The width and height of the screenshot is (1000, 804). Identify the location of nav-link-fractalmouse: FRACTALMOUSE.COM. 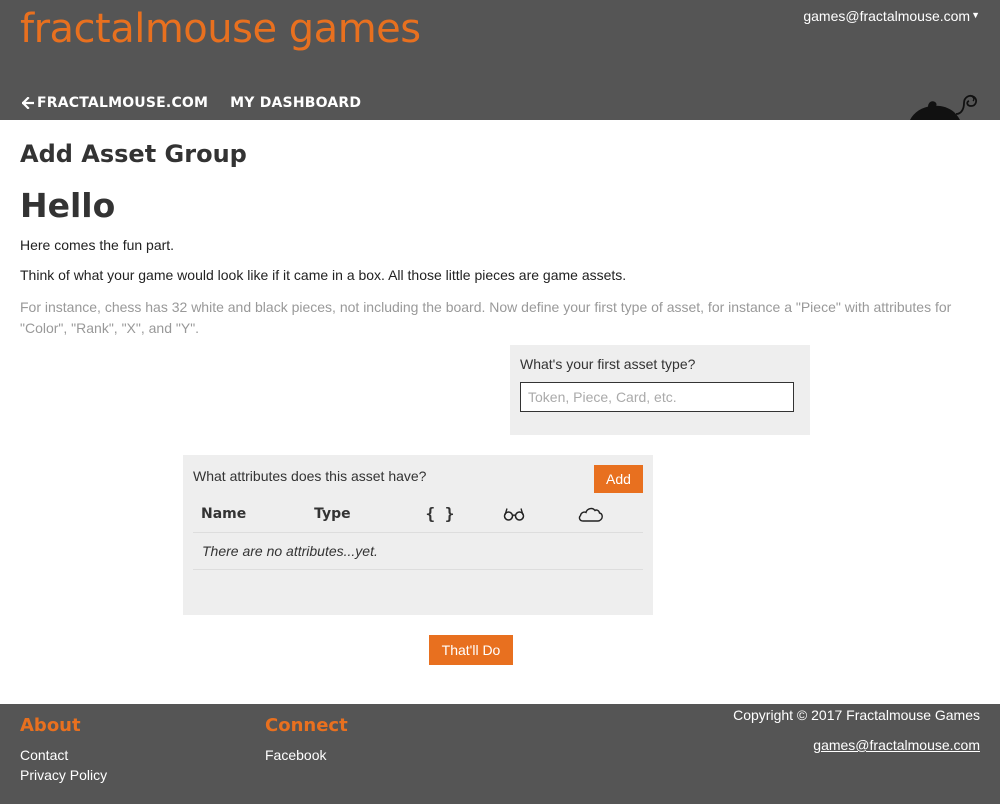
(115, 103).